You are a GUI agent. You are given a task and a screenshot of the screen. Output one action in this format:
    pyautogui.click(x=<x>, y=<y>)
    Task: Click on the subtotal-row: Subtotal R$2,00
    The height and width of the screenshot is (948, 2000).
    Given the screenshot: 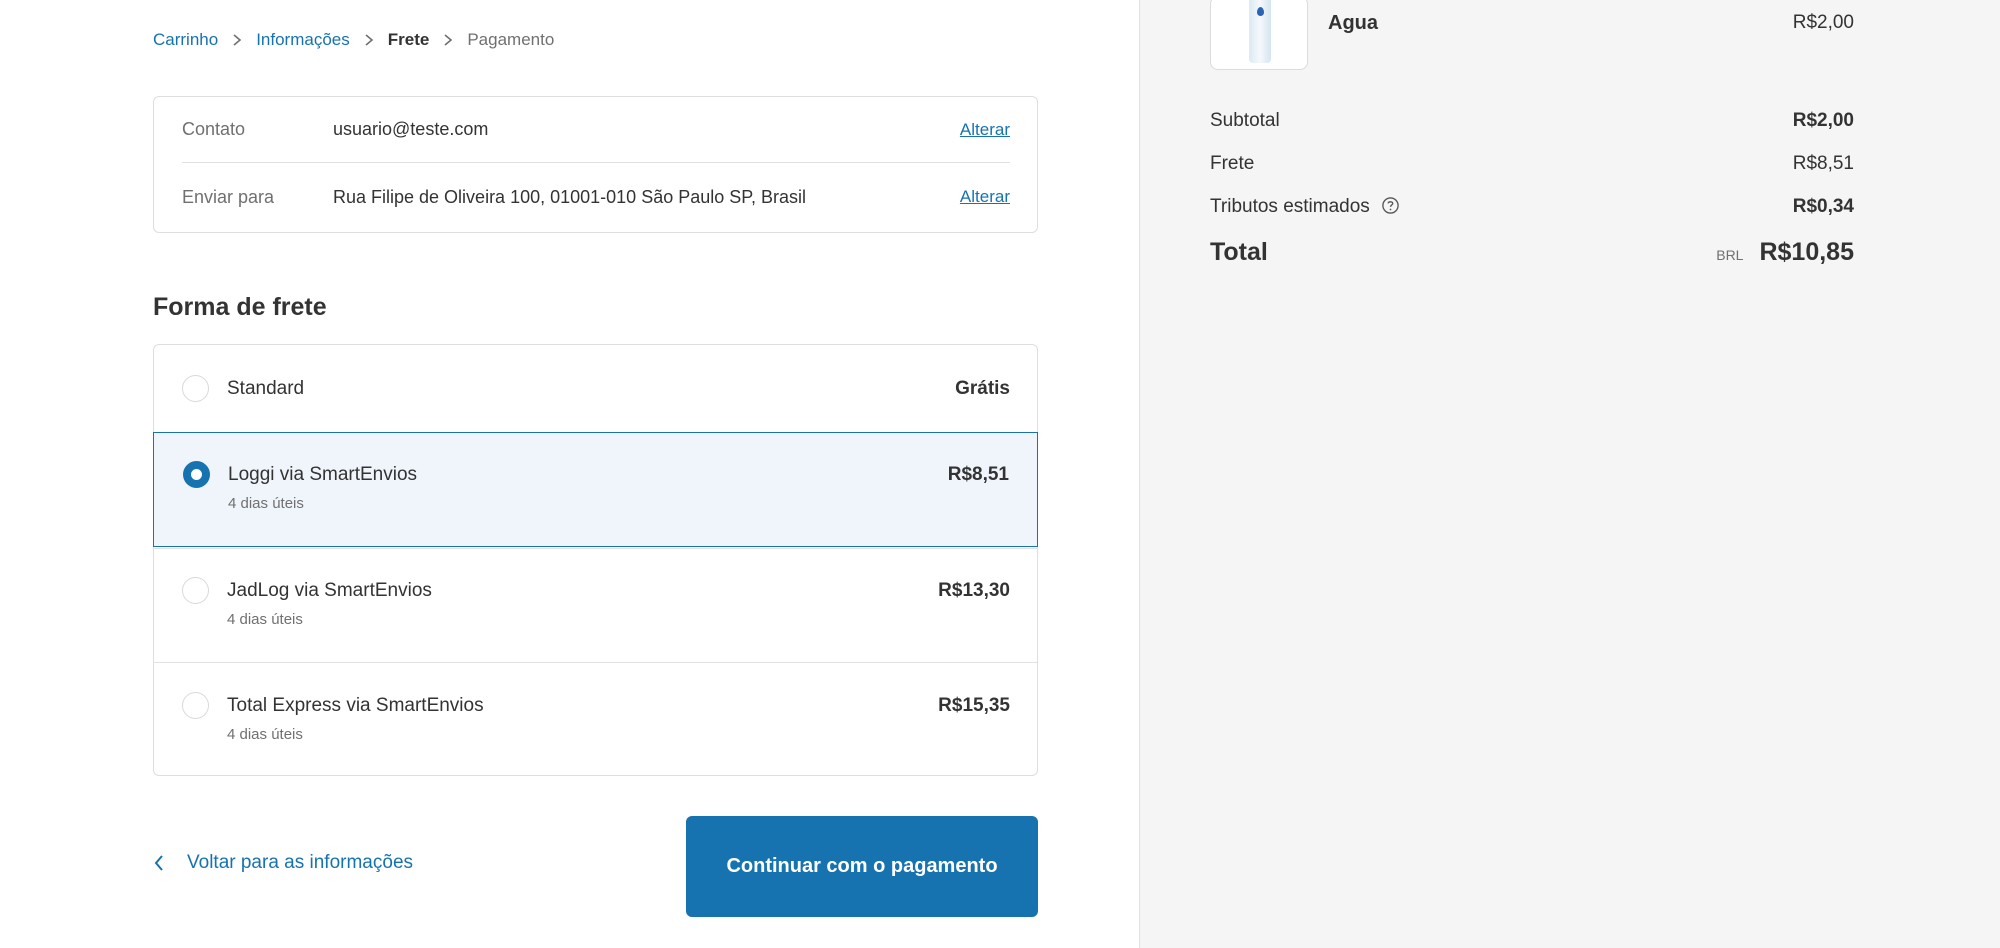 What is the action you would take?
    pyautogui.click(x=1532, y=121)
    